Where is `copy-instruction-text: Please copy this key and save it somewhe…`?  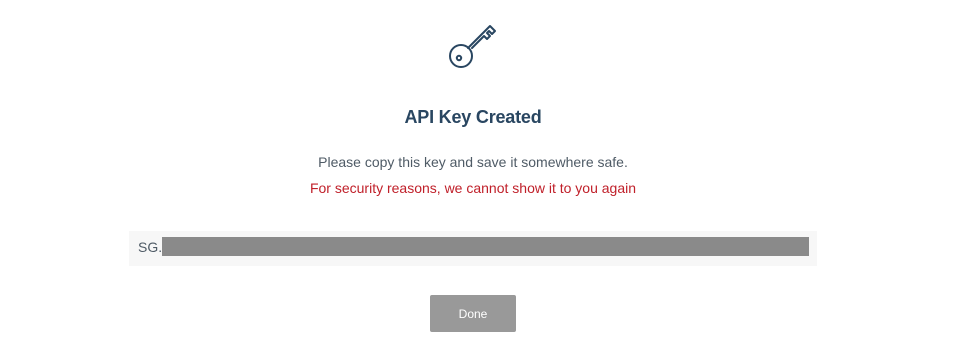 copy-instruction-text: Please copy this key and save it somewhe… is located at coordinates (473, 162).